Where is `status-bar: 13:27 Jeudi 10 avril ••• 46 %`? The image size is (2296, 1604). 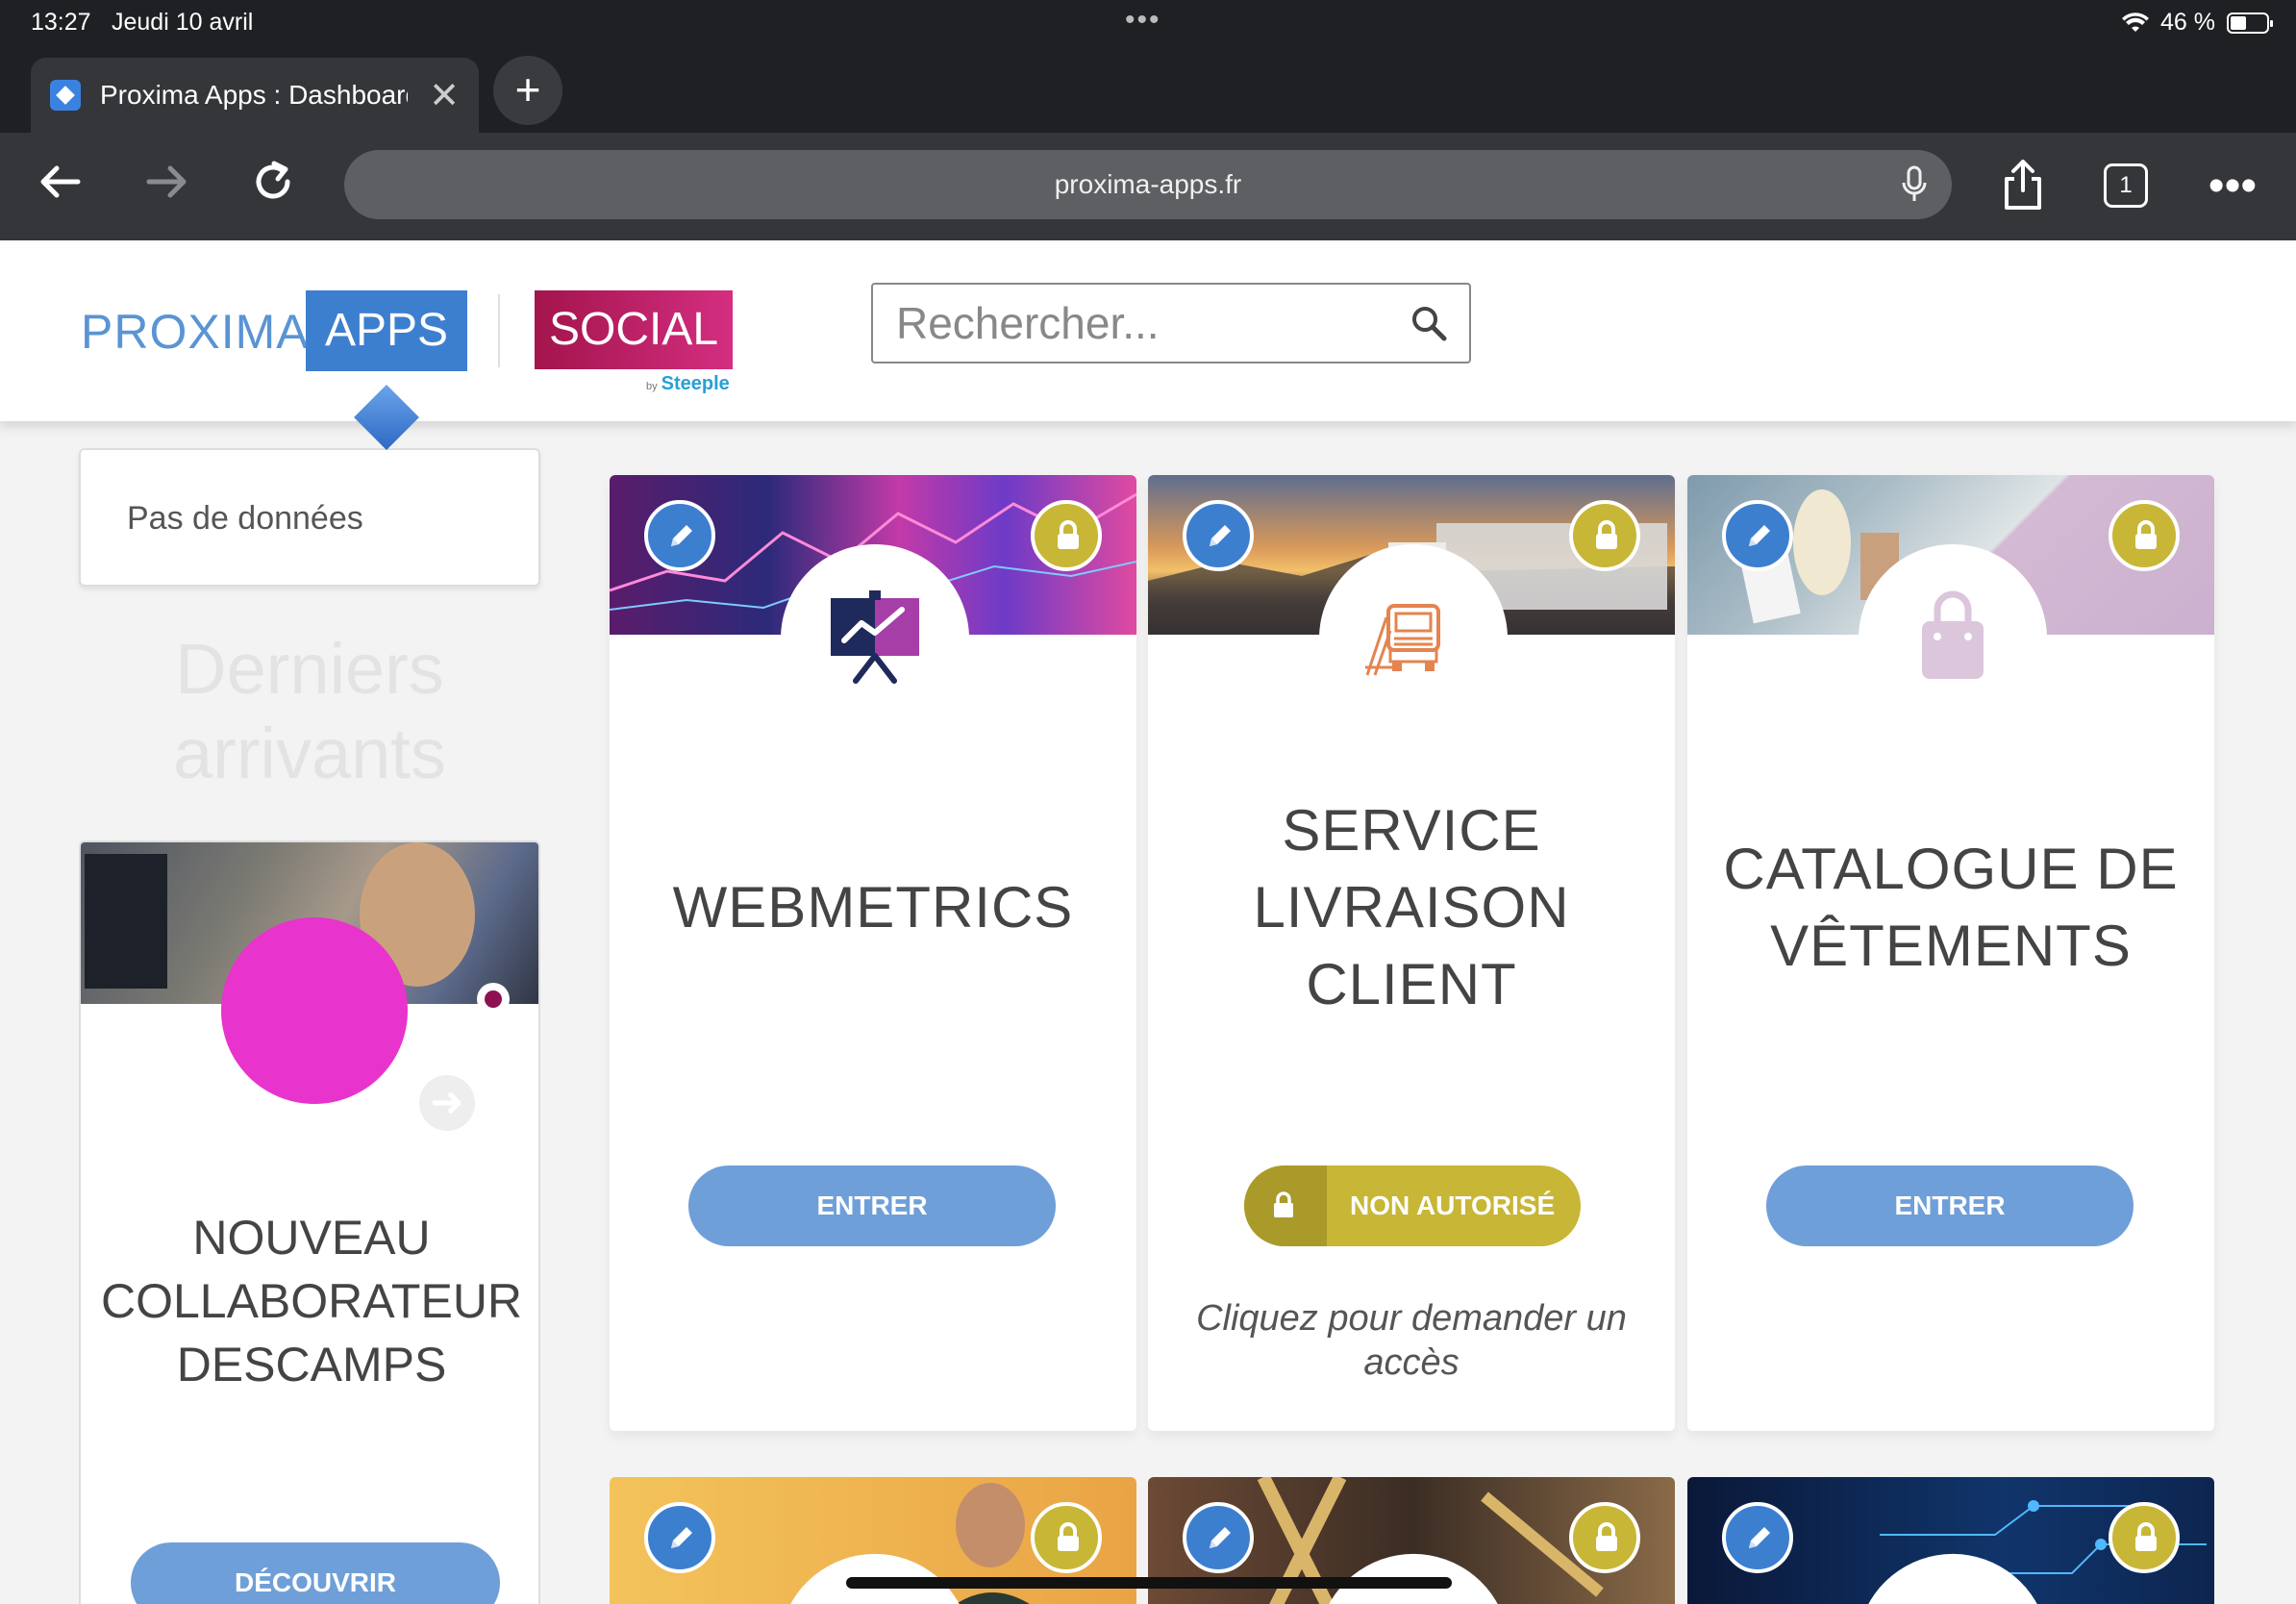 status-bar: 13:27 Jeudi 10 avril ••• 46 % is located at coordinates (1148, 22).